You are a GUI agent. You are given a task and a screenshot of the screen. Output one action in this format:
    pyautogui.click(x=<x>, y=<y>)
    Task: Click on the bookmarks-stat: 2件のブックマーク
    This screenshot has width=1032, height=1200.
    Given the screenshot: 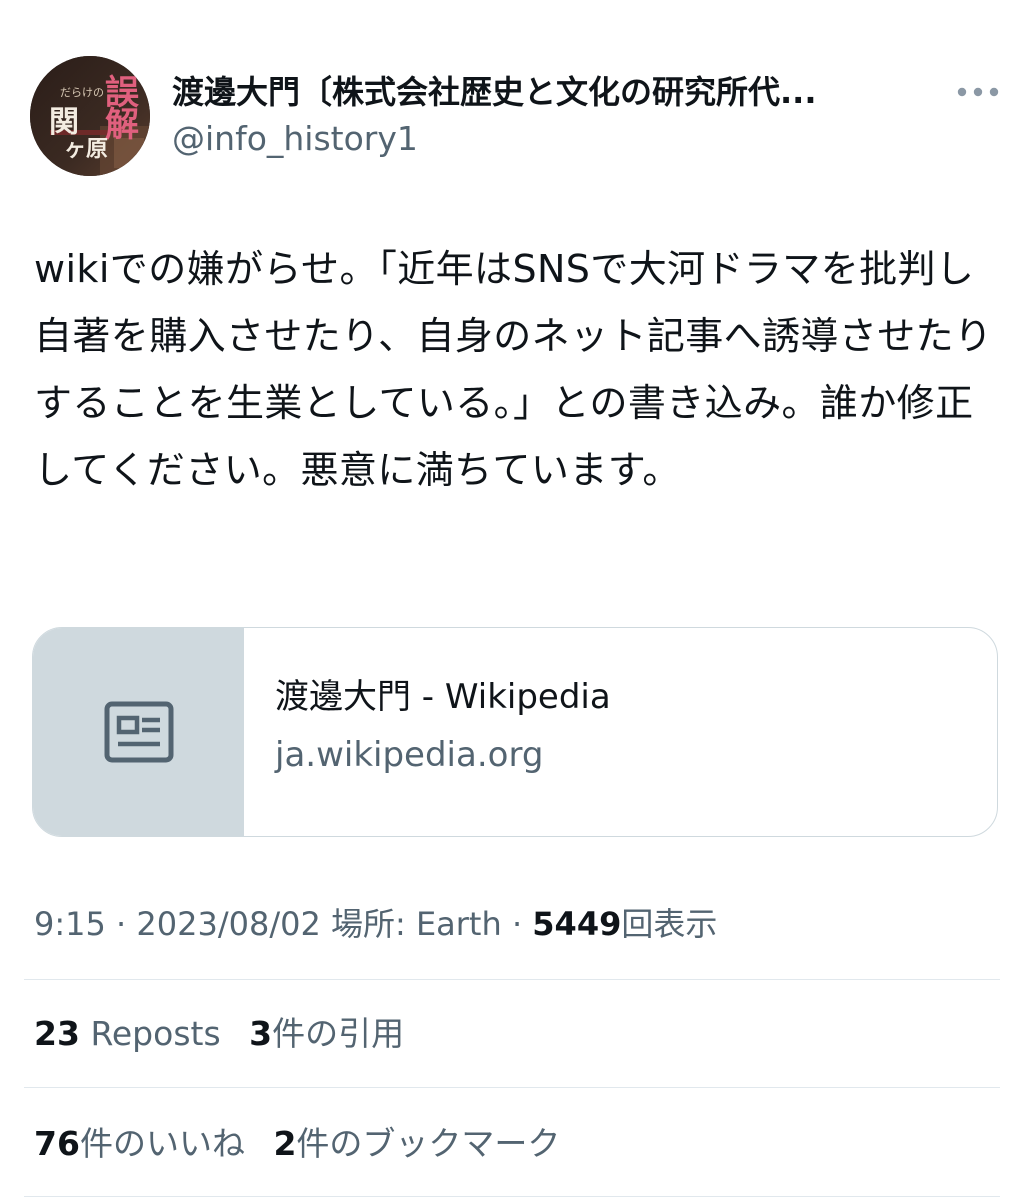 What is the action you would take?
    pyautogui.click(x=416, y=1144)
    